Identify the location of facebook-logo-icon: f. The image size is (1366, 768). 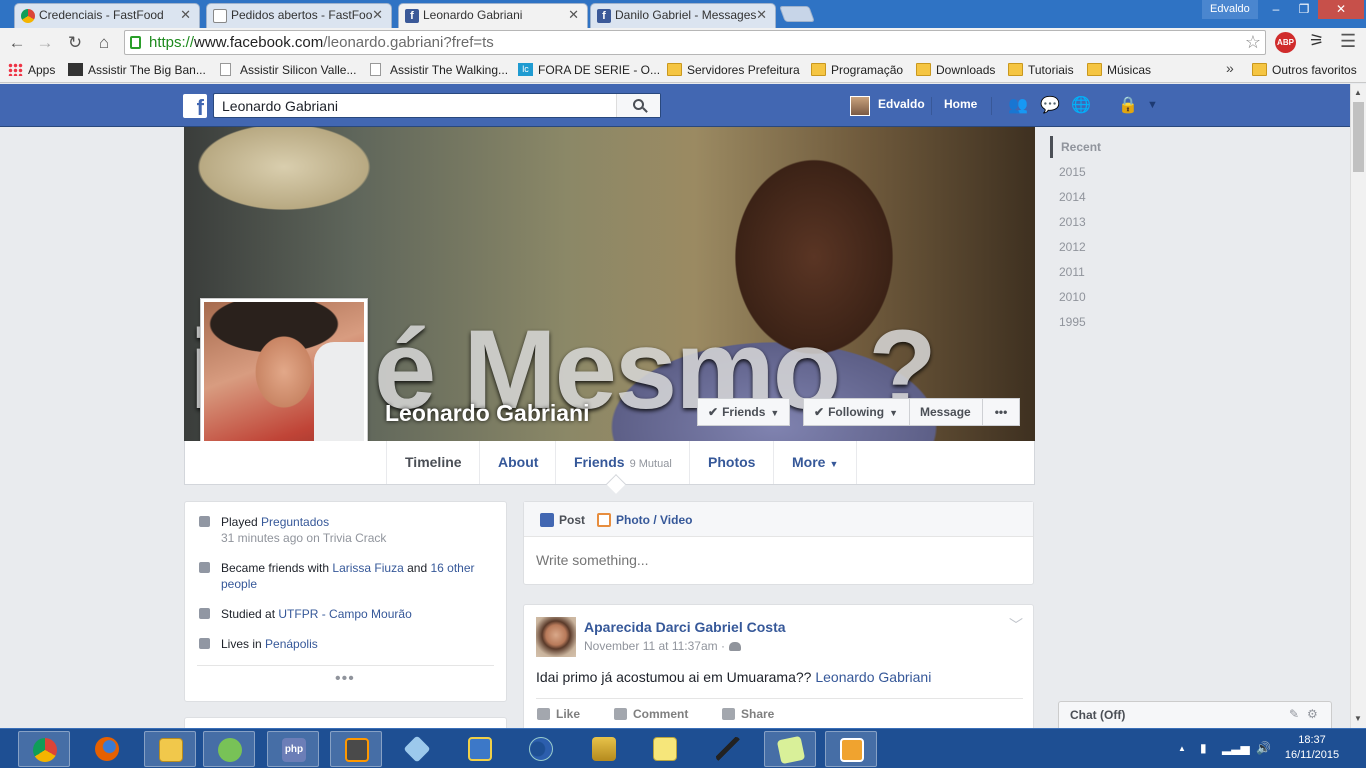
(195, 106).